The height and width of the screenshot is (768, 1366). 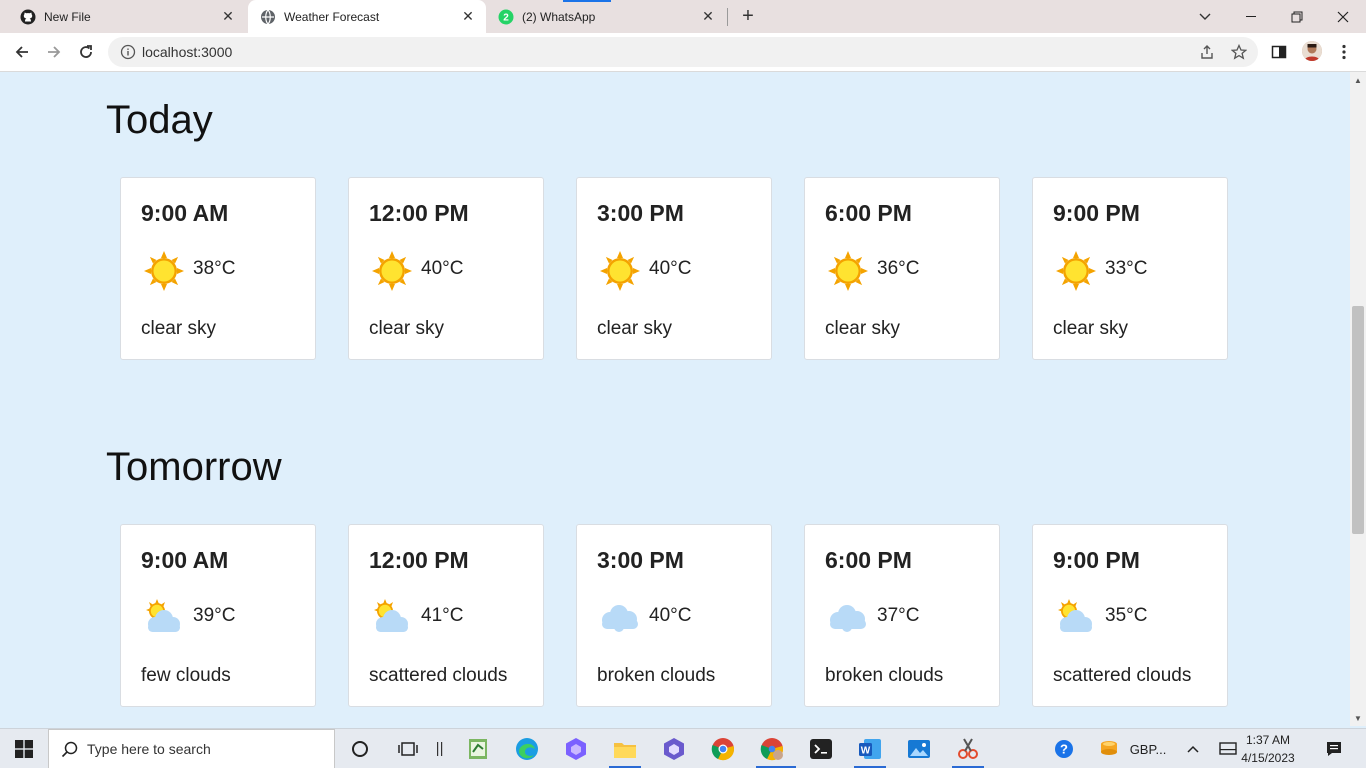 I want to click on scroll-up-arrow: ▲, so click(x=1358, y=81).